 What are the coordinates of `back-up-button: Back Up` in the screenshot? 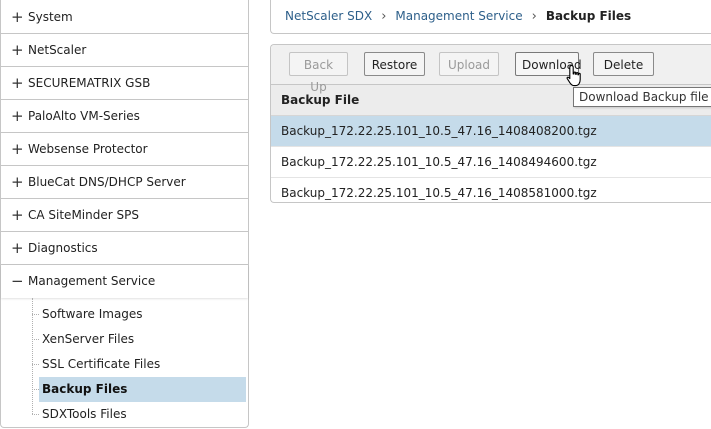 It's located at (318, 73).